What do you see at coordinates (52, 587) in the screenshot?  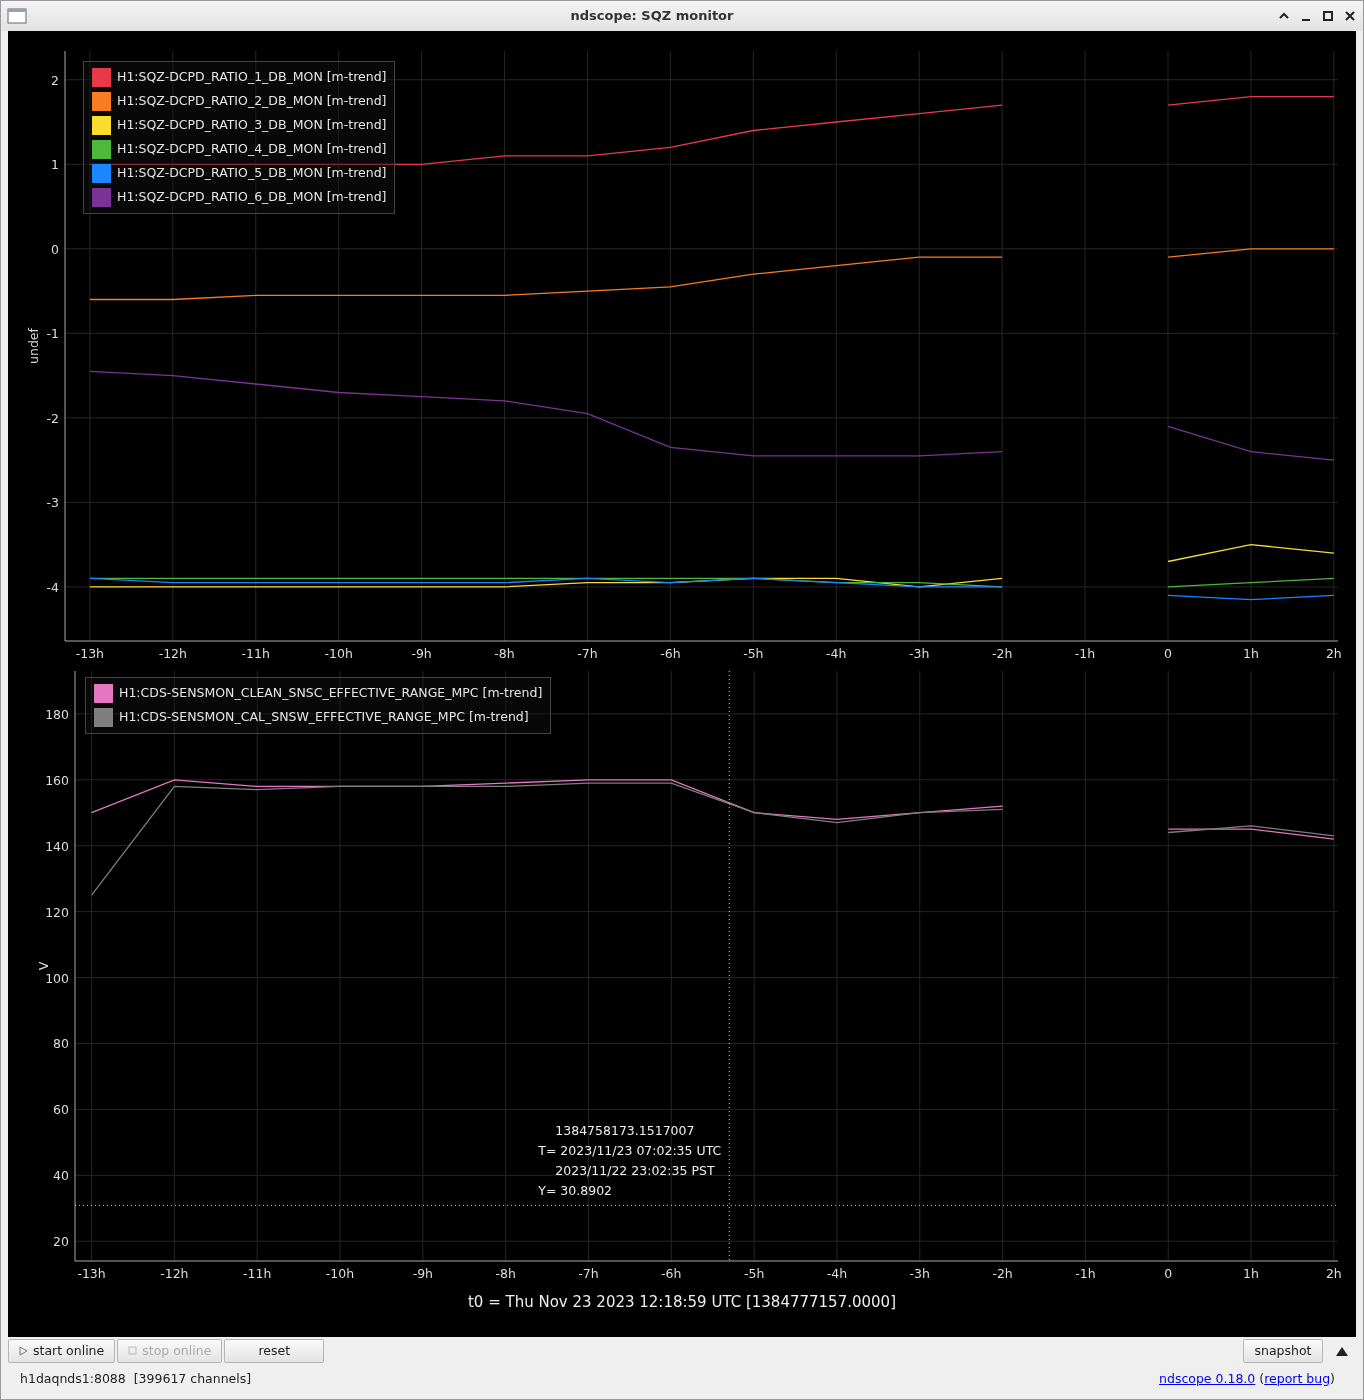 I see `y-tick-label: -4` at bounding box center [52, 587].